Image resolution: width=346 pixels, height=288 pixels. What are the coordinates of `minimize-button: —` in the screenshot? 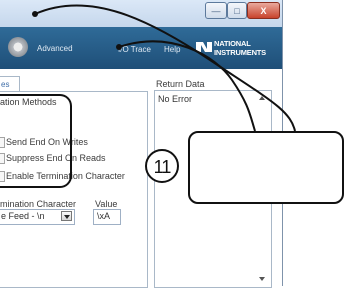 It's located at (216, 10).